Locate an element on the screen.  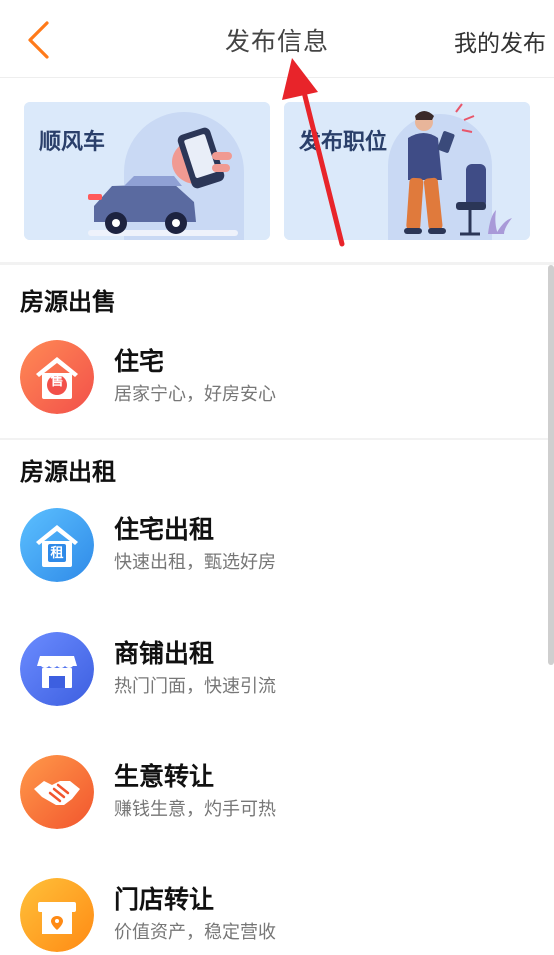
list-item-shop-rent: 商铺出租 热门门面，快速引流 is located at coordinates (273, 682).